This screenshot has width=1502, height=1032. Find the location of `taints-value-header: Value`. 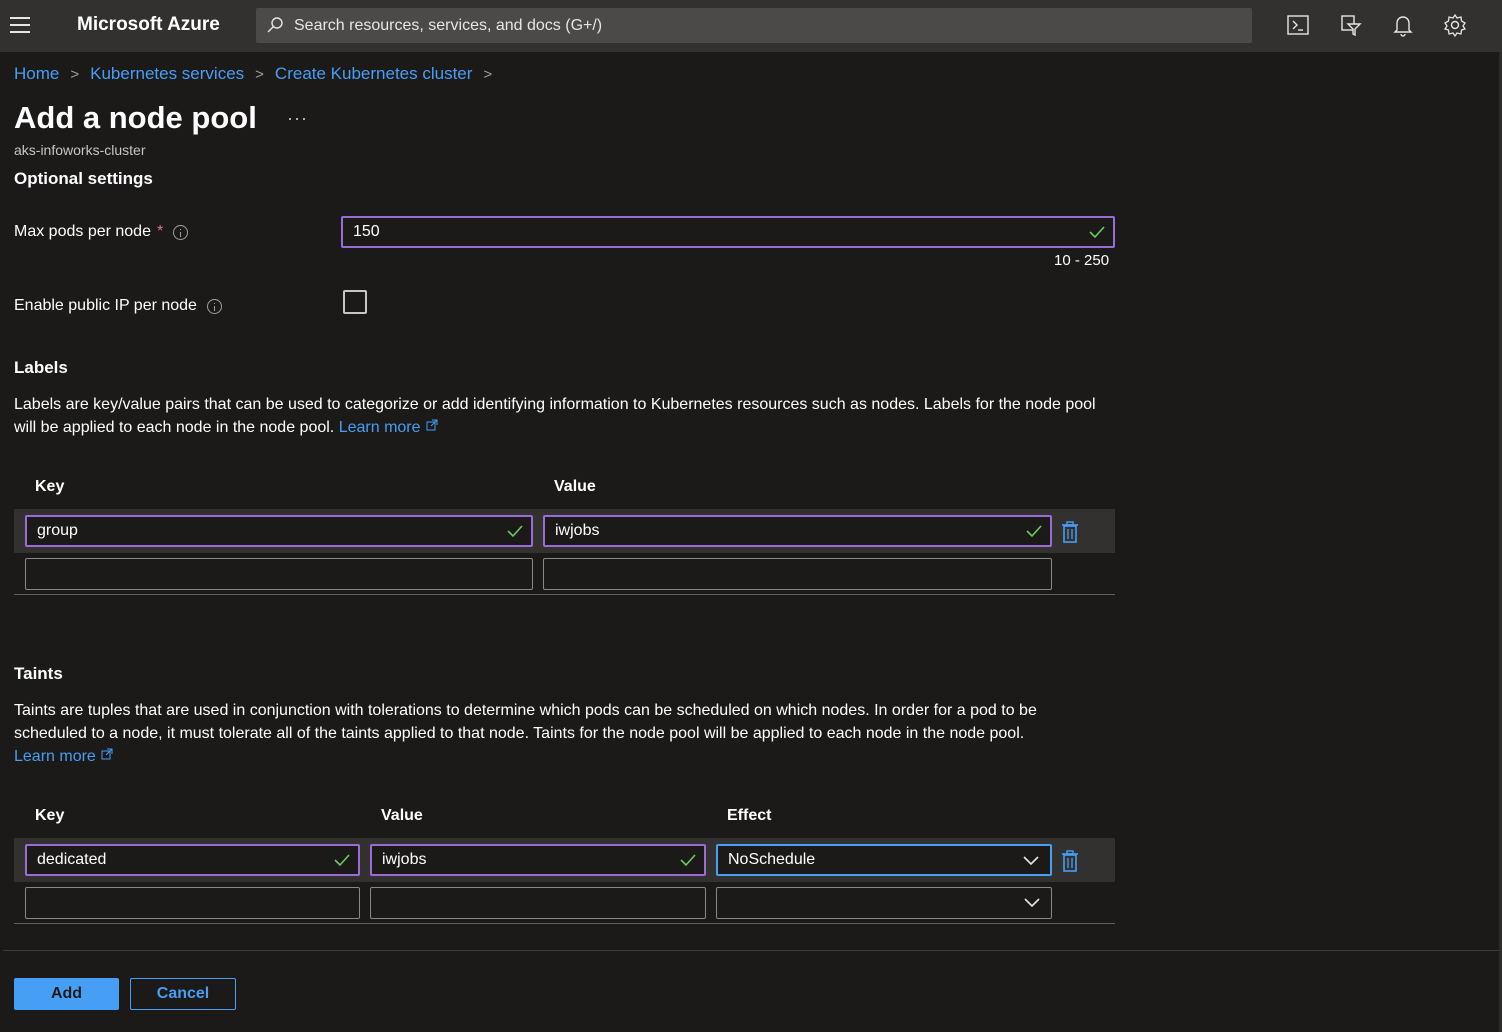

taints-value-header: Value is located at coordinates (402, 815).